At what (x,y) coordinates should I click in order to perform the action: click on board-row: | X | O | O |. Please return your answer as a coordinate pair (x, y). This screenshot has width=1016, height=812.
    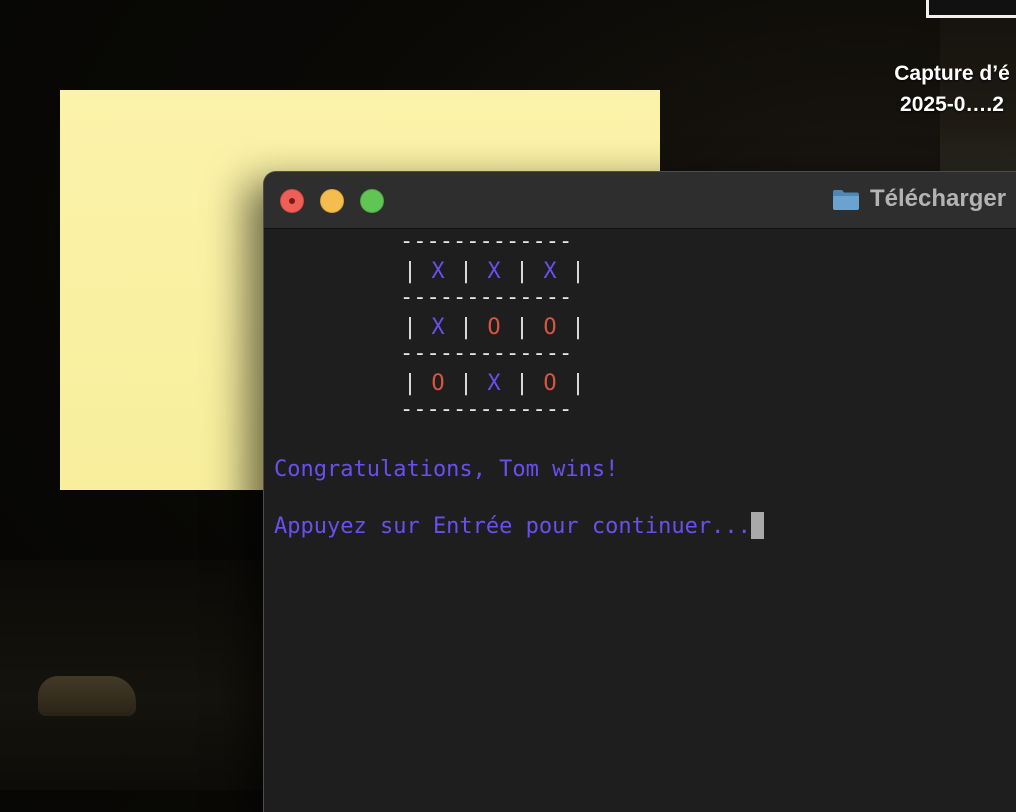
    Looking at the image, I should click on (500, 328).